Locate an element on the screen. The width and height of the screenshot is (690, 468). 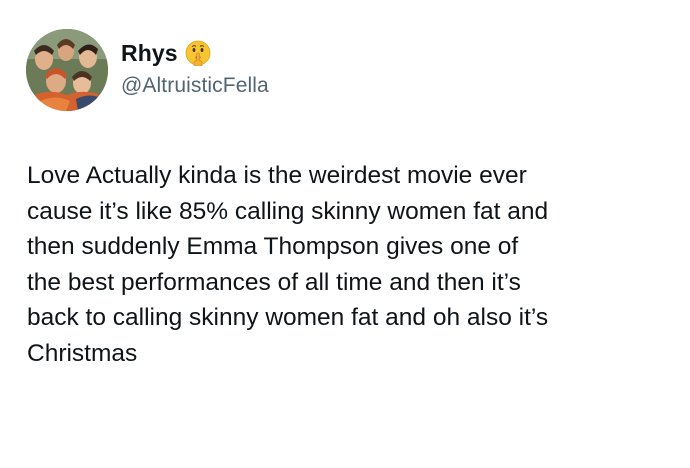
author-name-row: Rhys is located at coordinates (166, 53).